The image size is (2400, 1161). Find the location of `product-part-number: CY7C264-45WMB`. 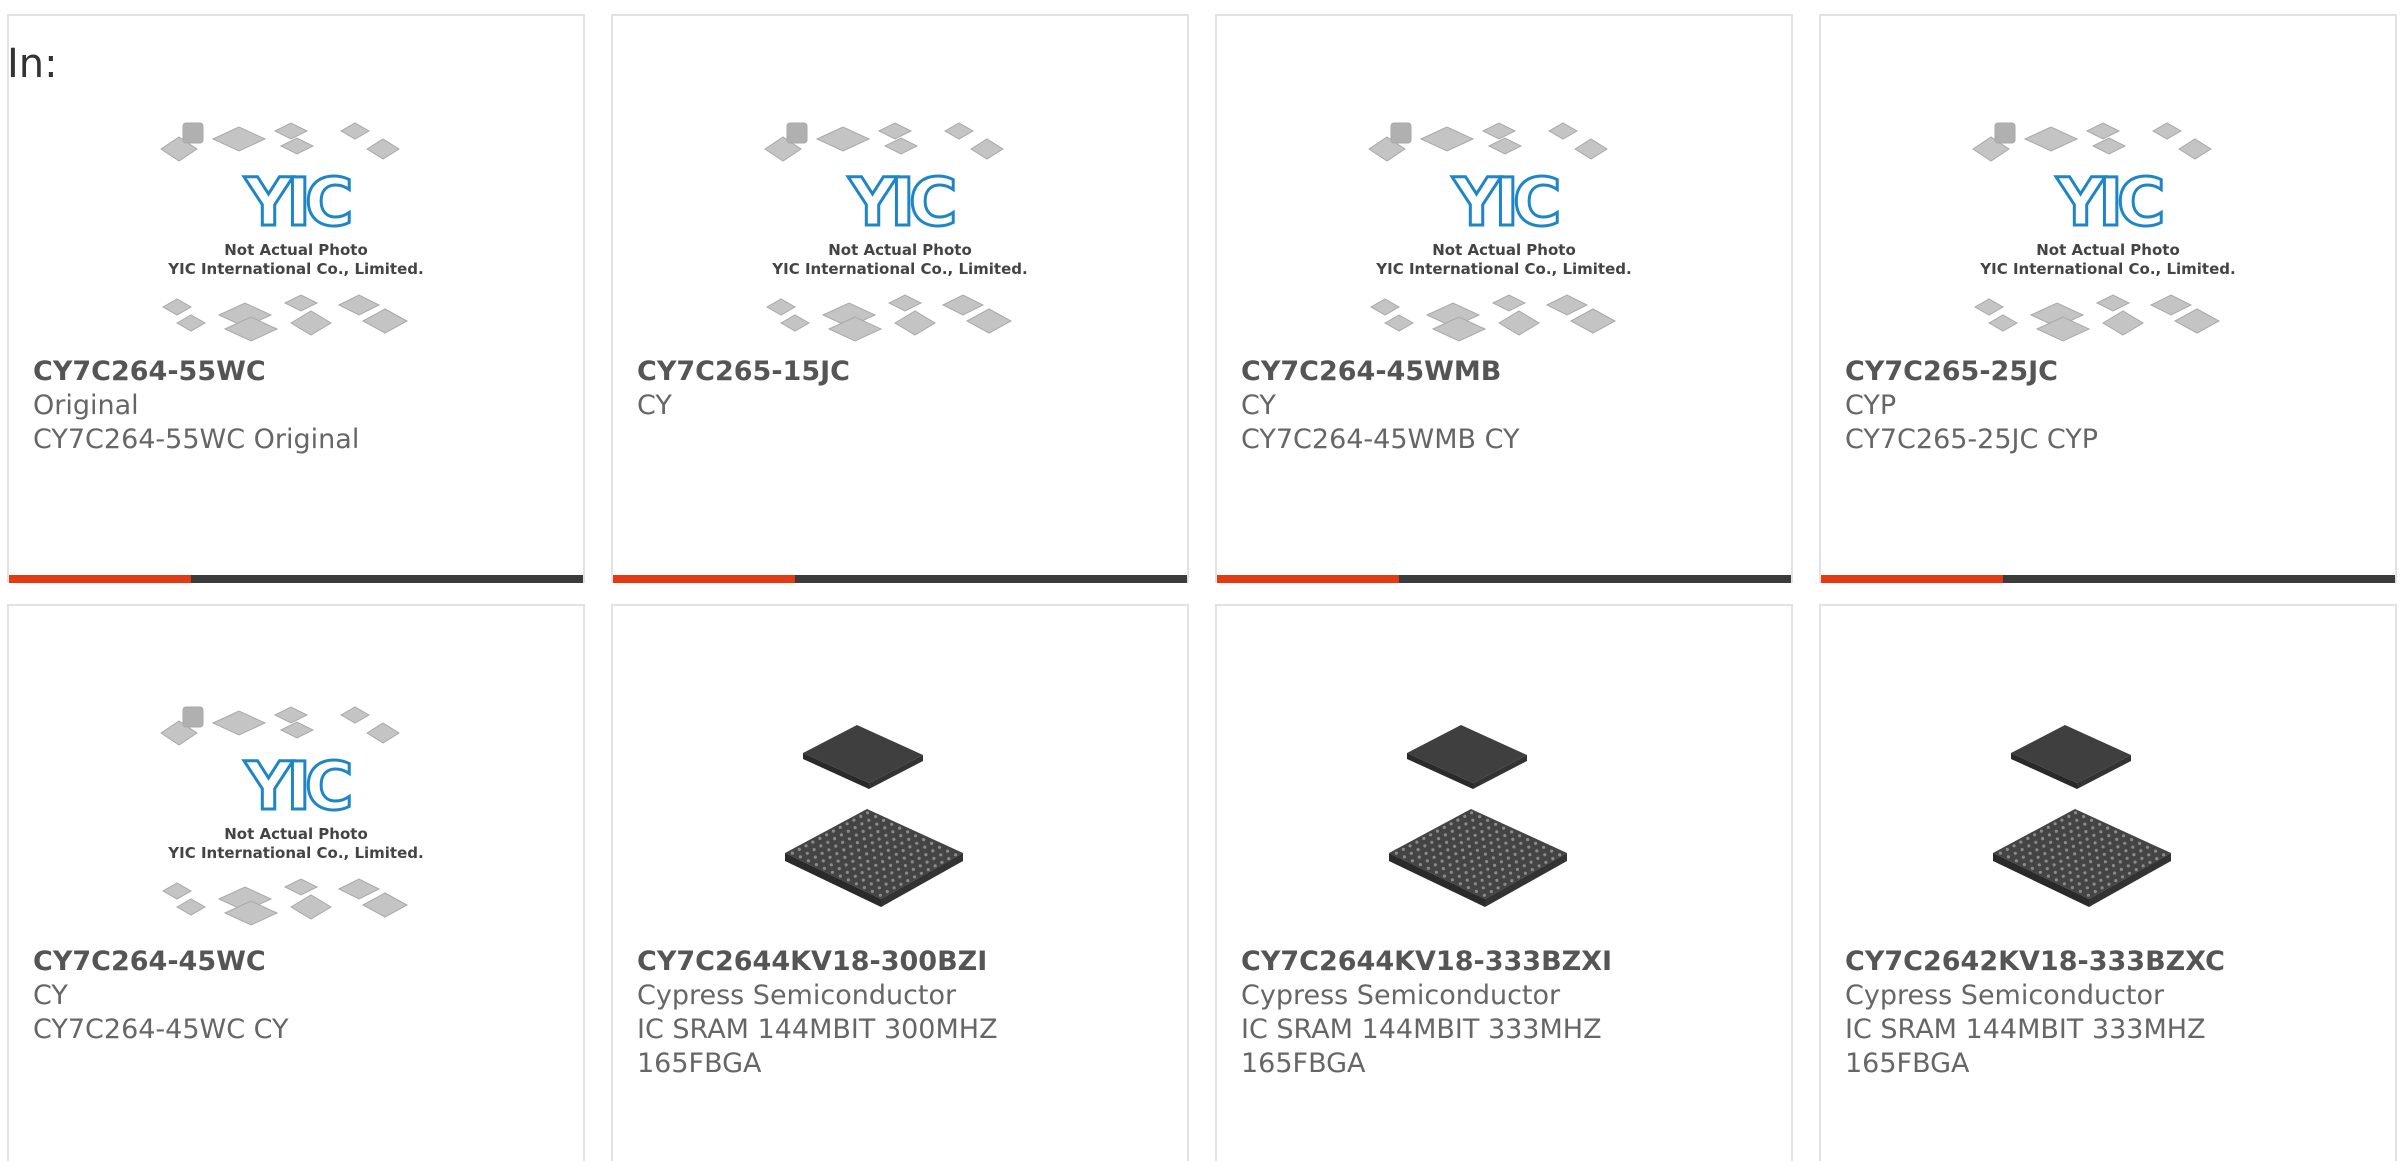

product-part-number: CY7C264-45WMB is located at coordinates (1511, 372).